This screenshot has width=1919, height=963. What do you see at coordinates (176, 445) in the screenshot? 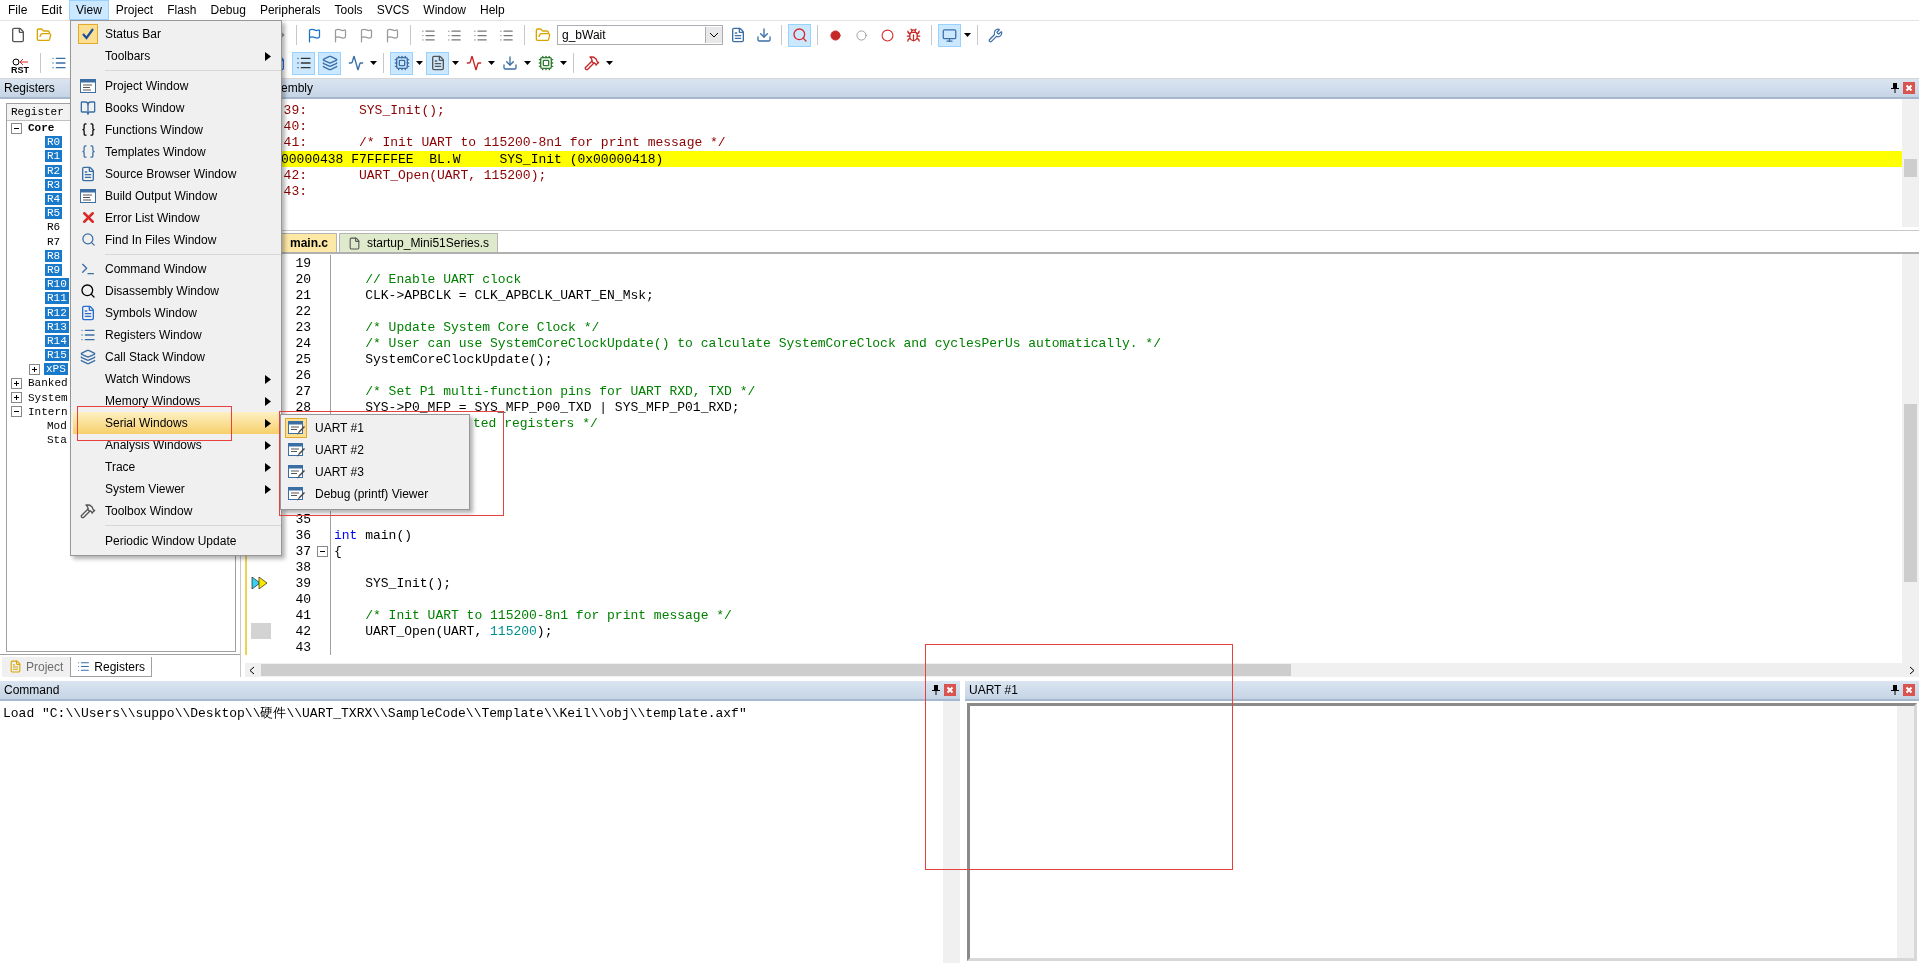
I see `menu-item: Analysis Windows` at bounding box center [176, 445].